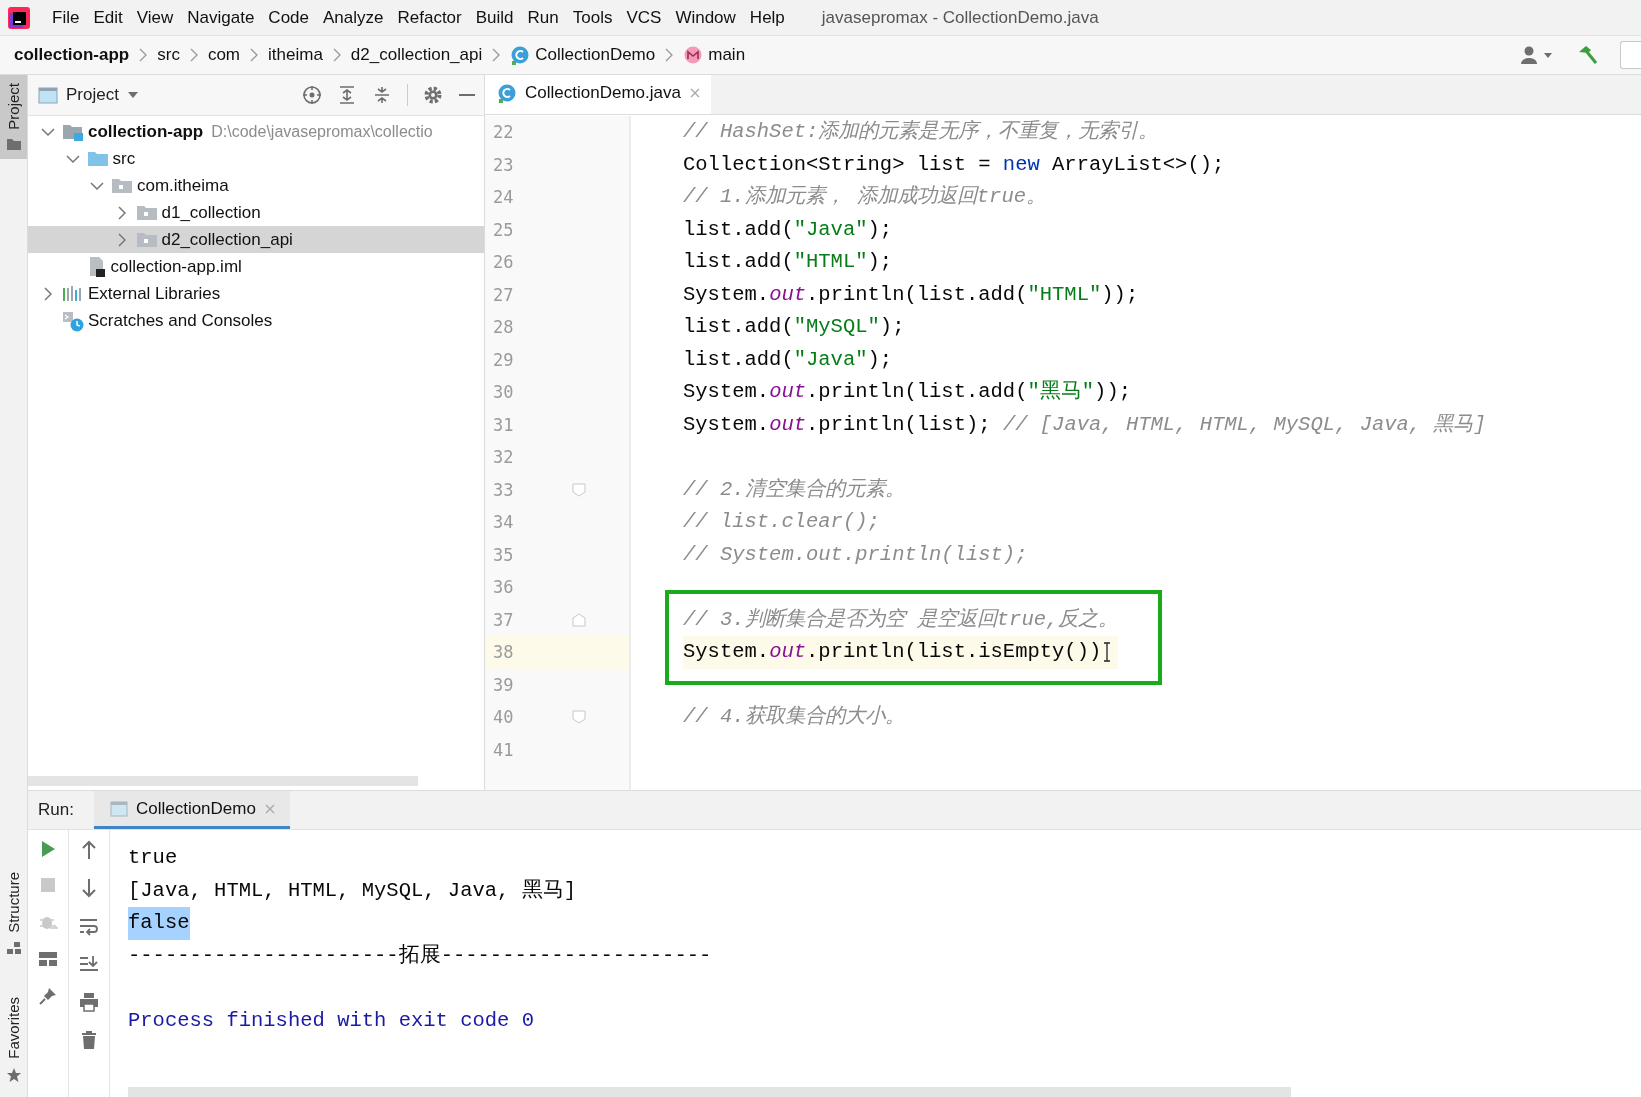  What do you see at coordinates (146, 131) in the screenshot?
I see `tree-label: collection-app` at bounding box center [146, 131].